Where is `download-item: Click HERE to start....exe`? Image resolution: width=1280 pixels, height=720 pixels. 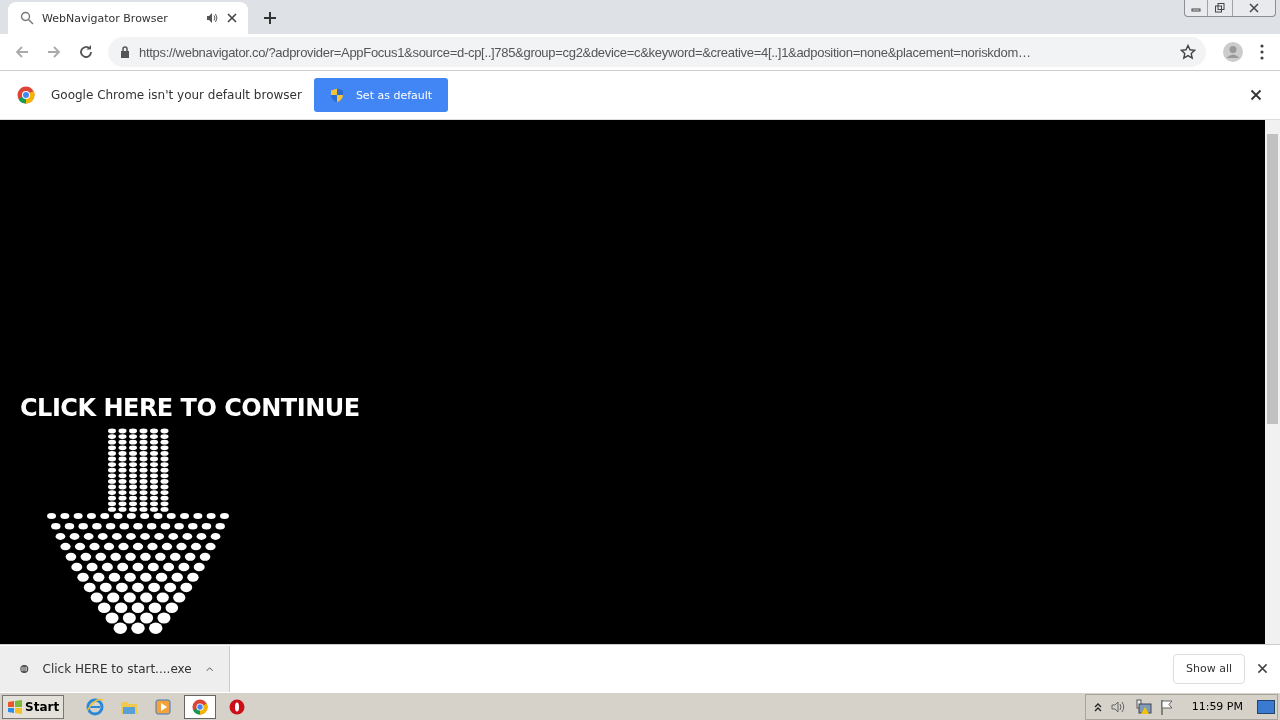 download-item: Click HERE to start....exe is located at coordinates (115, 668).